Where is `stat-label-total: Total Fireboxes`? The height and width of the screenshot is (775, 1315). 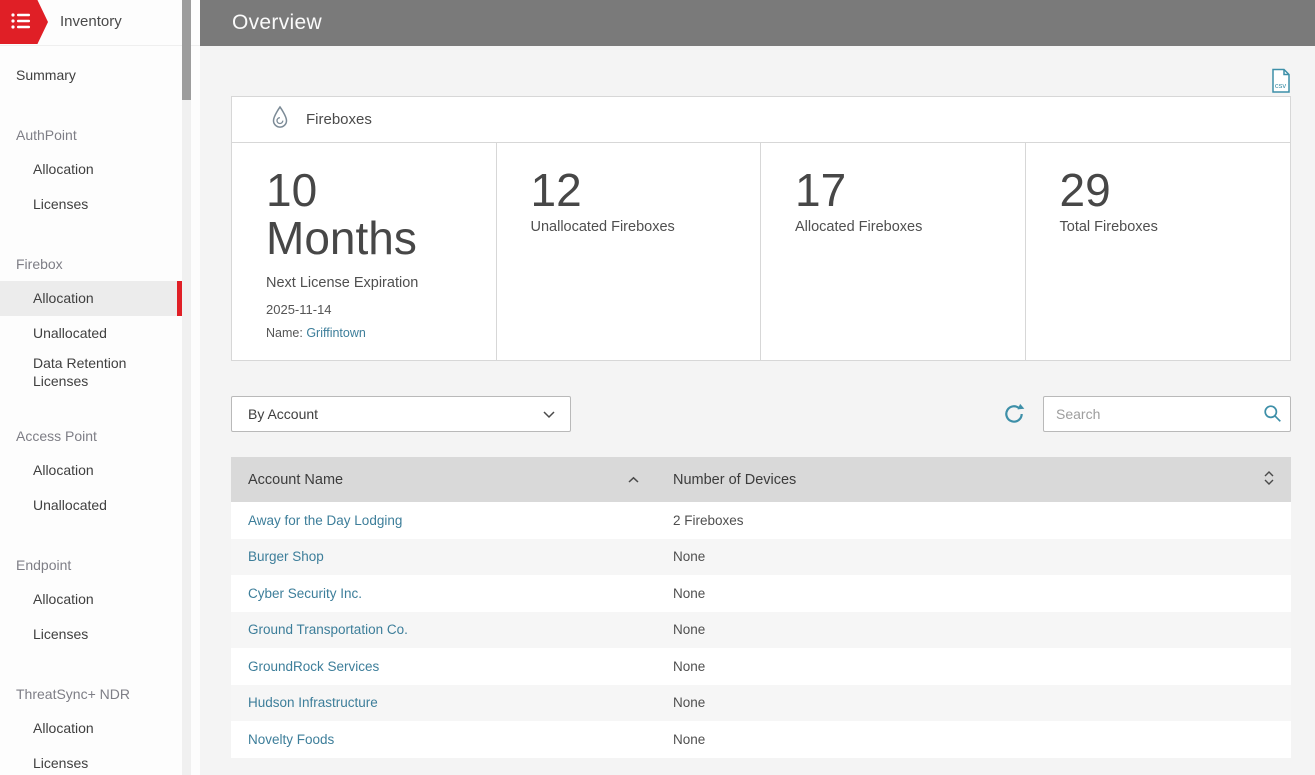
stat-label-total: Total Fireboxes is located at coordinates (1108, 226).